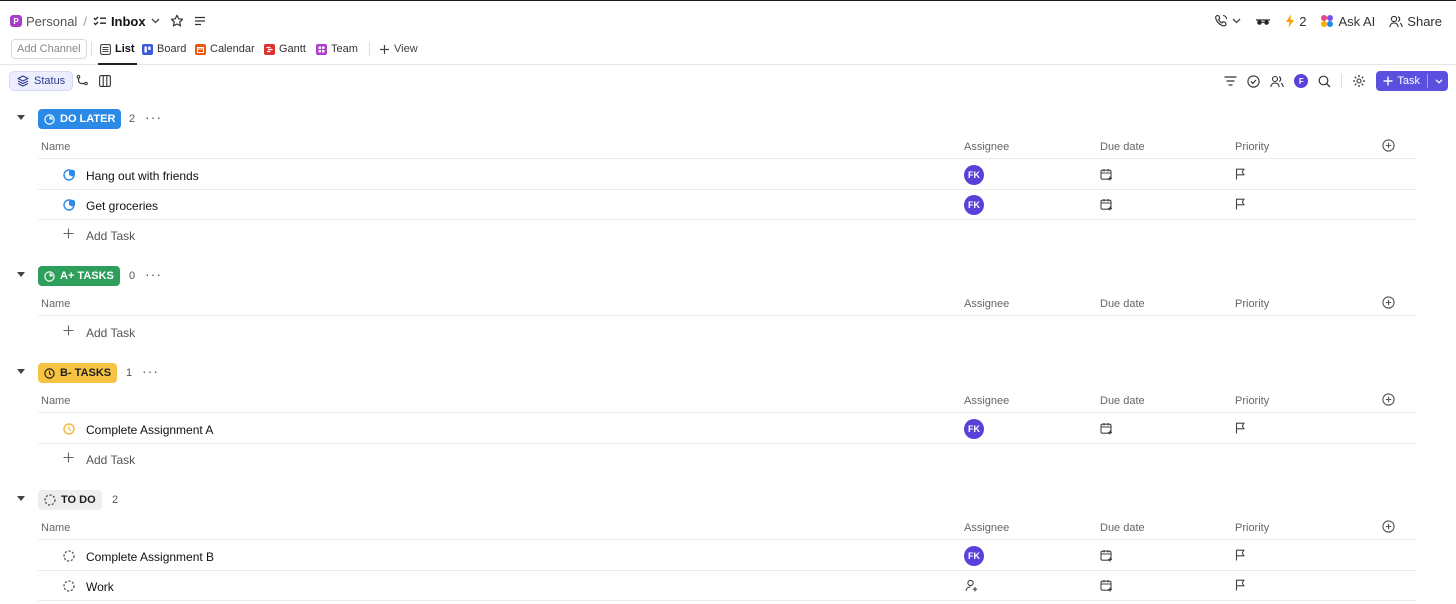 Image resolution: width=1456 pixels, height=604 pixels. Describe the element at coordinates (1254, 81) in the screenshot. I see `check-circle-icon` at that location.